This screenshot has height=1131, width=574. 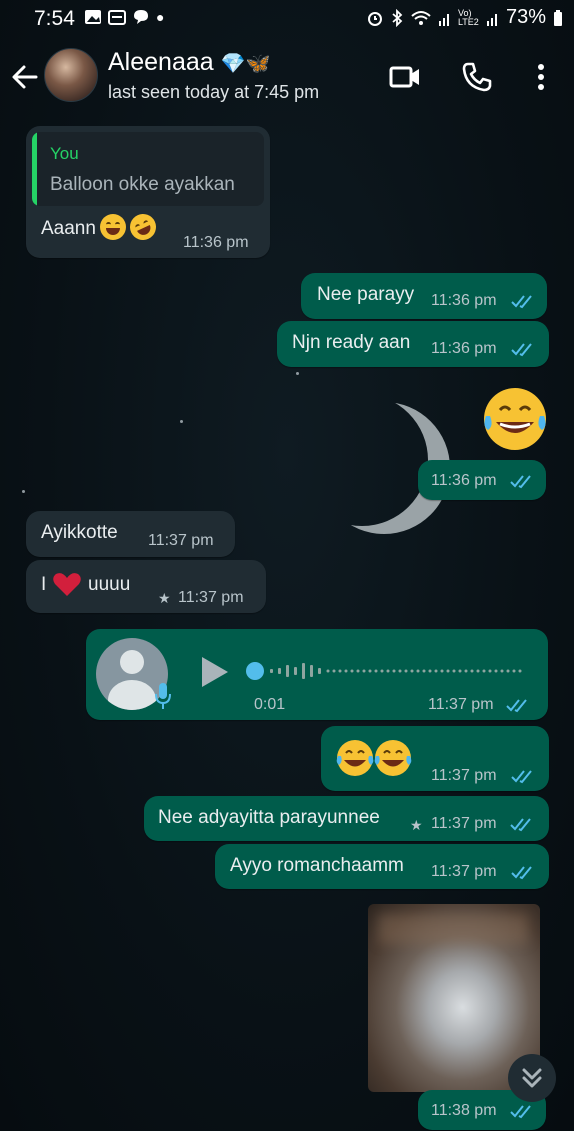 I want to click on alarm-icon, so click(x=374, y=18).